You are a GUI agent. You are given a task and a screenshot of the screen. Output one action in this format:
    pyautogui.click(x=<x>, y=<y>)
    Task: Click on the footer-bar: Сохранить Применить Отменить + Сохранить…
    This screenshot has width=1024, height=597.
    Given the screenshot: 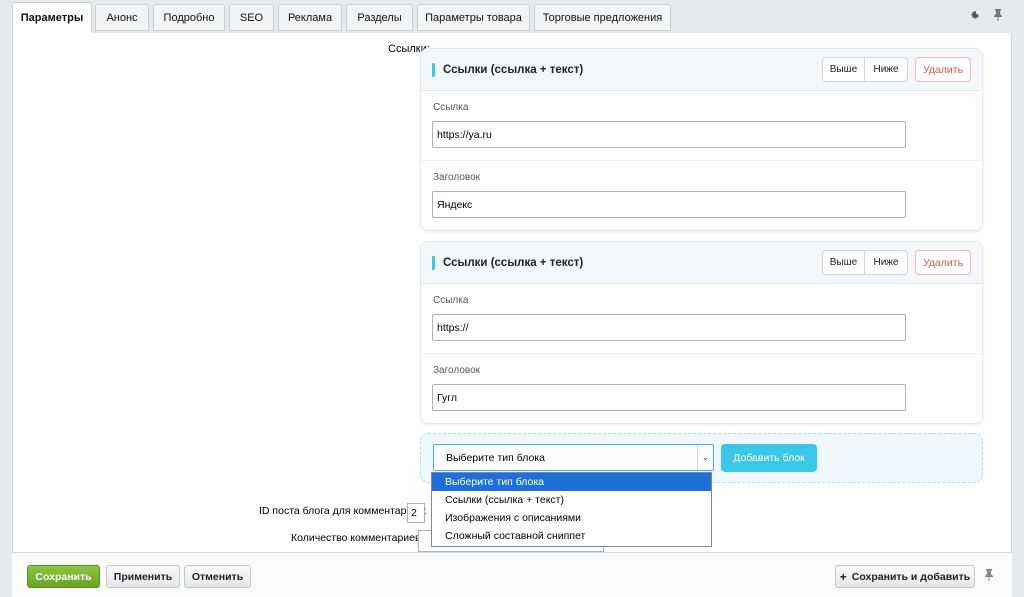 What is the action you would take?
    pyautogui.click(x=512, y=574)
    